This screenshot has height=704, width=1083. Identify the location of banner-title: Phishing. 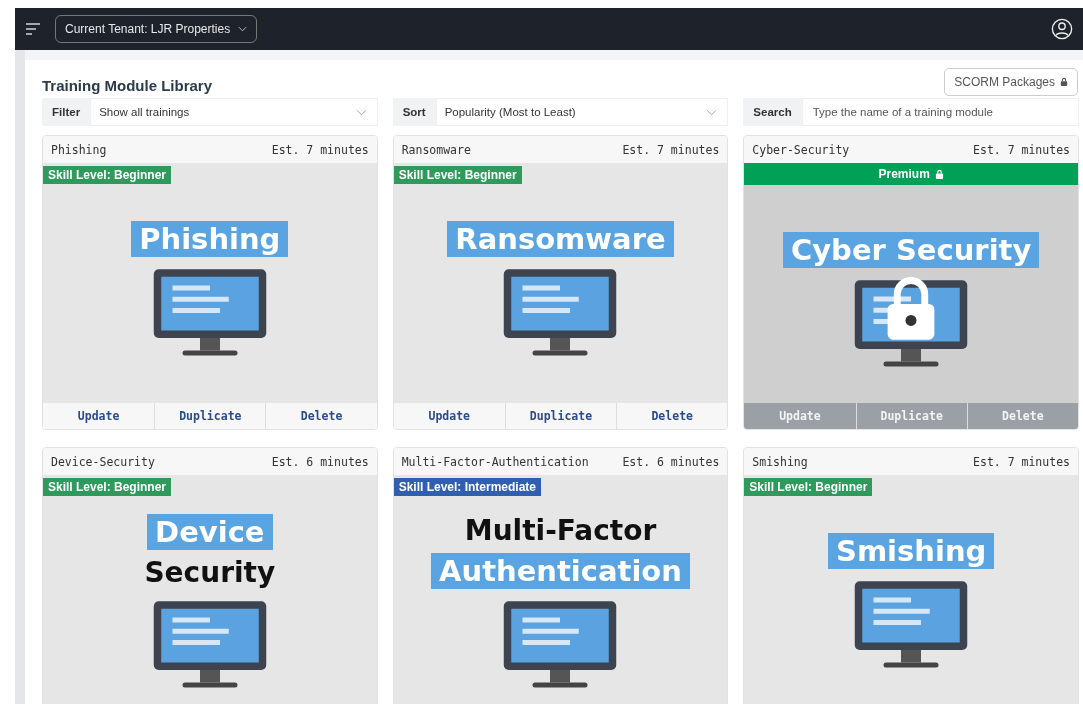
(210, 239).